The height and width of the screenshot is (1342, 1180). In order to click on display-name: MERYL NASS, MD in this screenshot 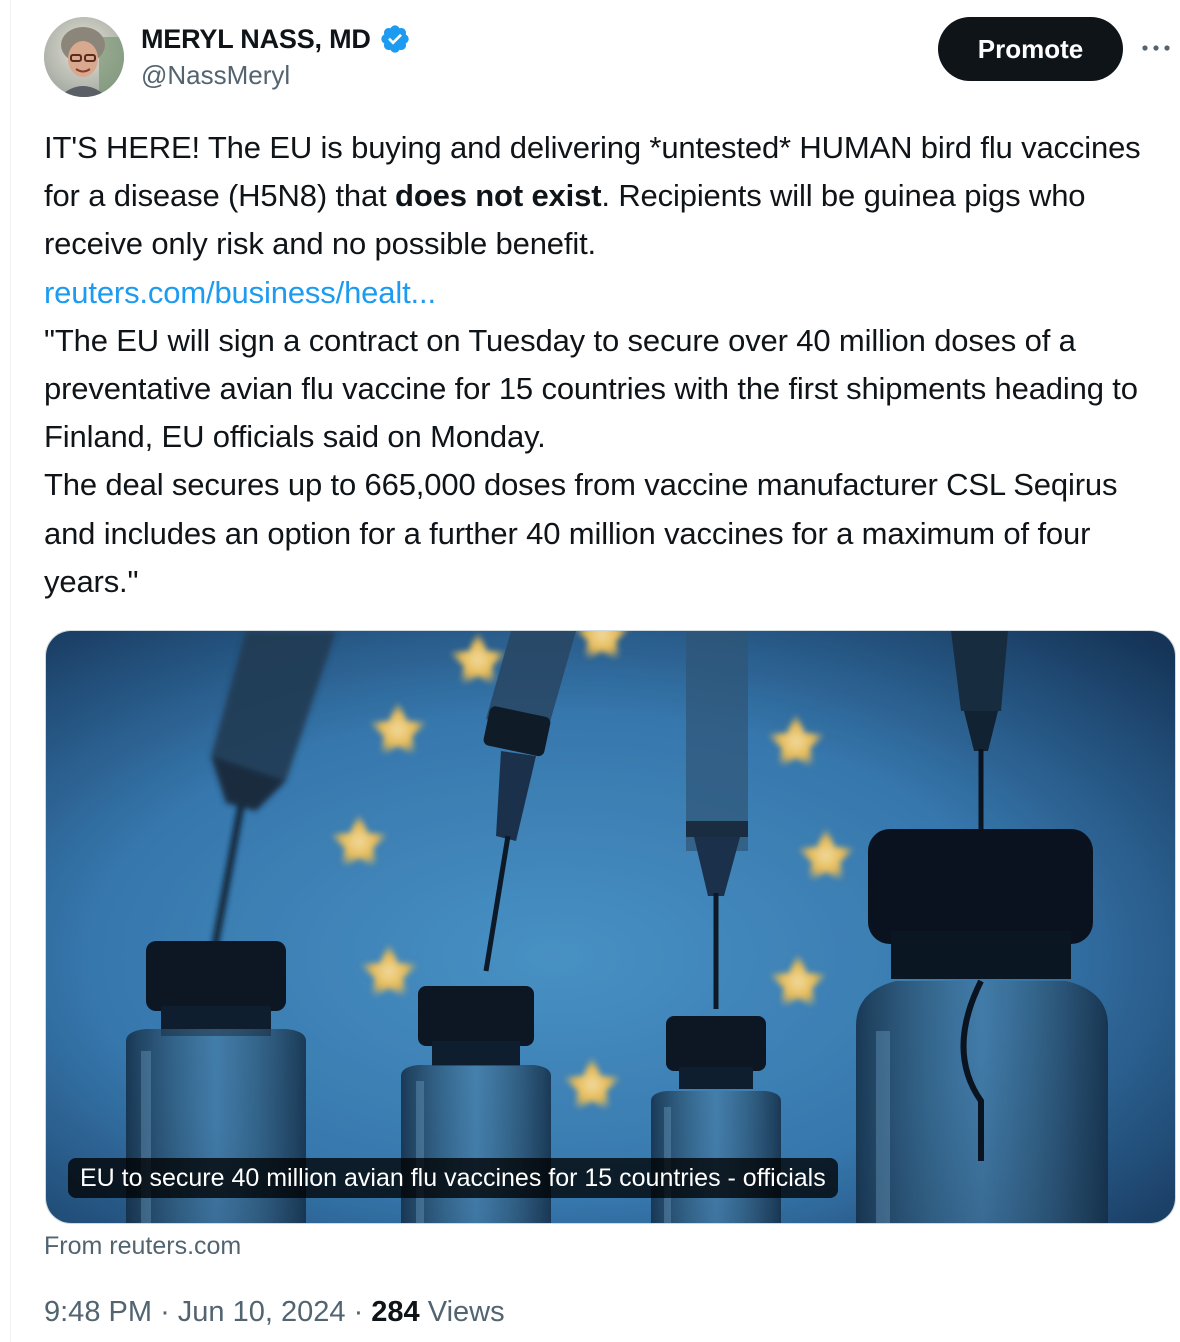, I will do `click(256, 39)`.